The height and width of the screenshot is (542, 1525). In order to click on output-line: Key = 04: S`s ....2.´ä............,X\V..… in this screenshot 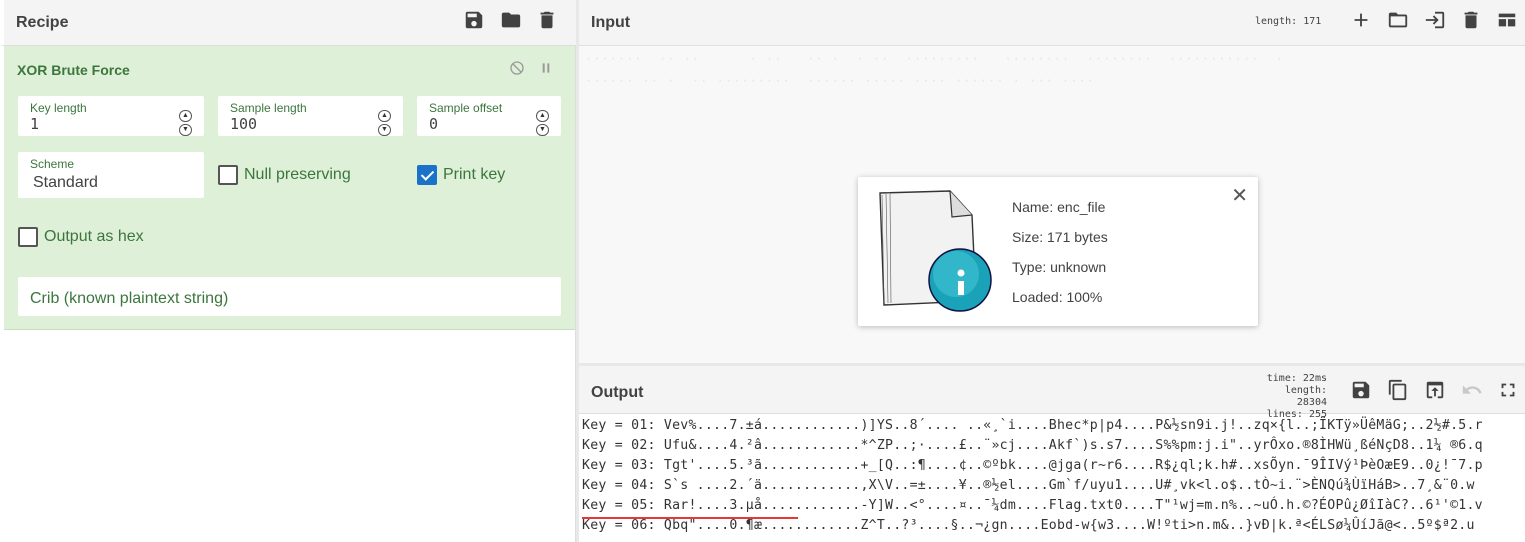, I will do `click(1028, 485)`.